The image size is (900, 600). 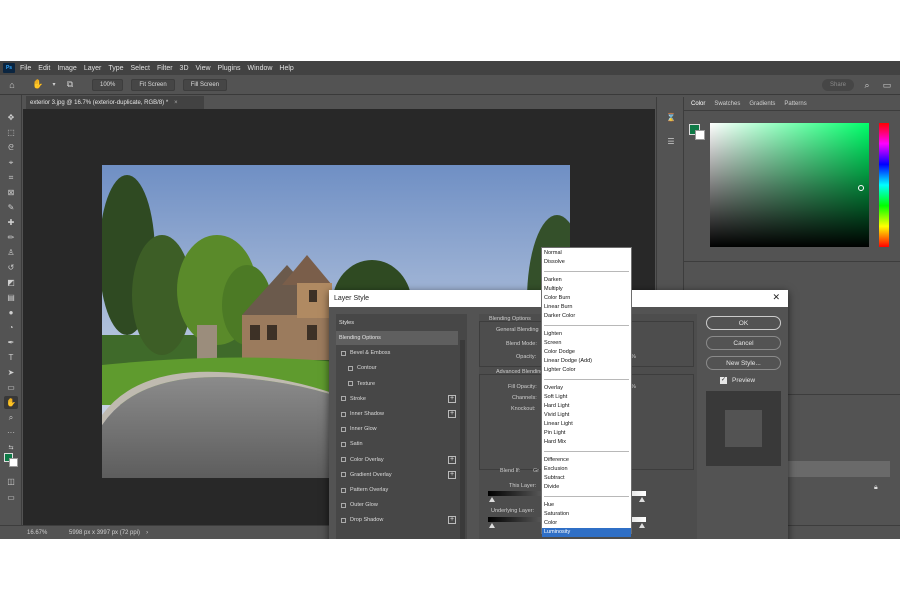 I want to click on path-selection-tool-icon: ➤, so click(x=11, y=372).